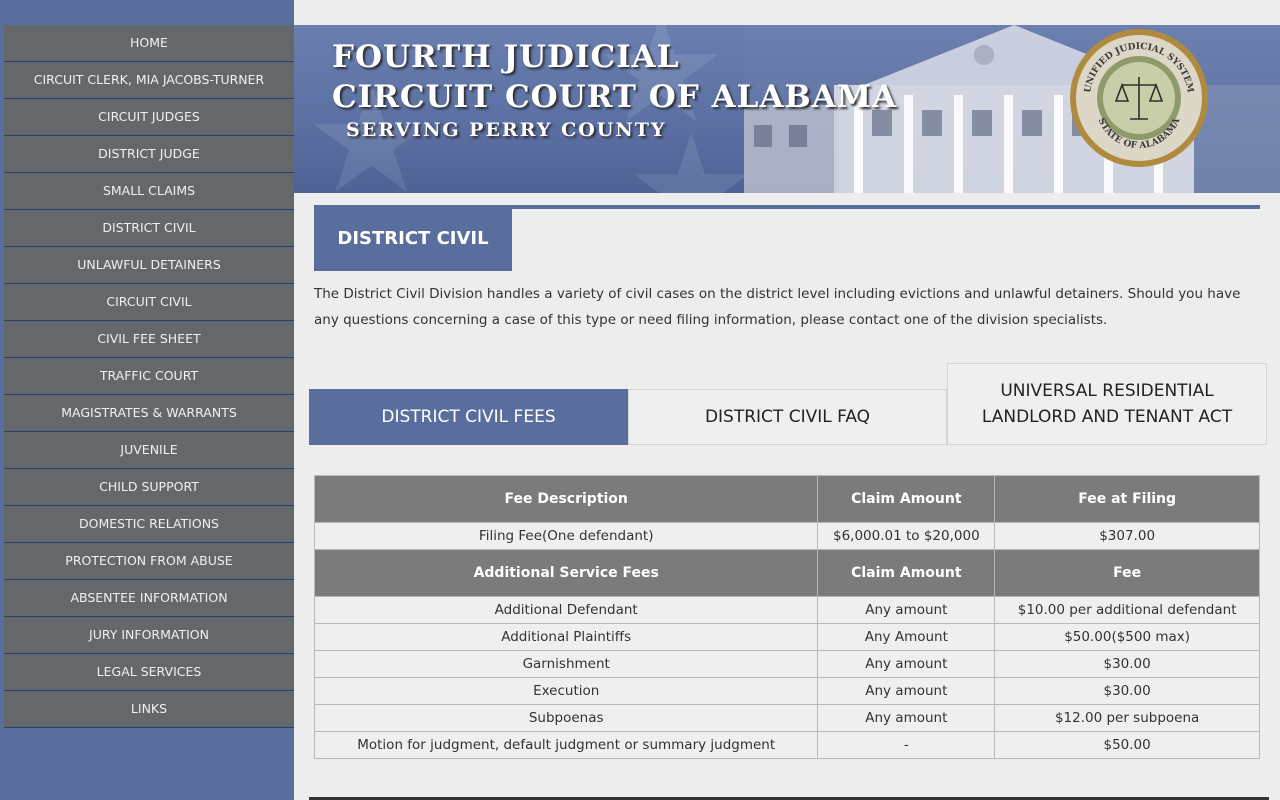  I want to click on table-cell: -, so click(906, 745).